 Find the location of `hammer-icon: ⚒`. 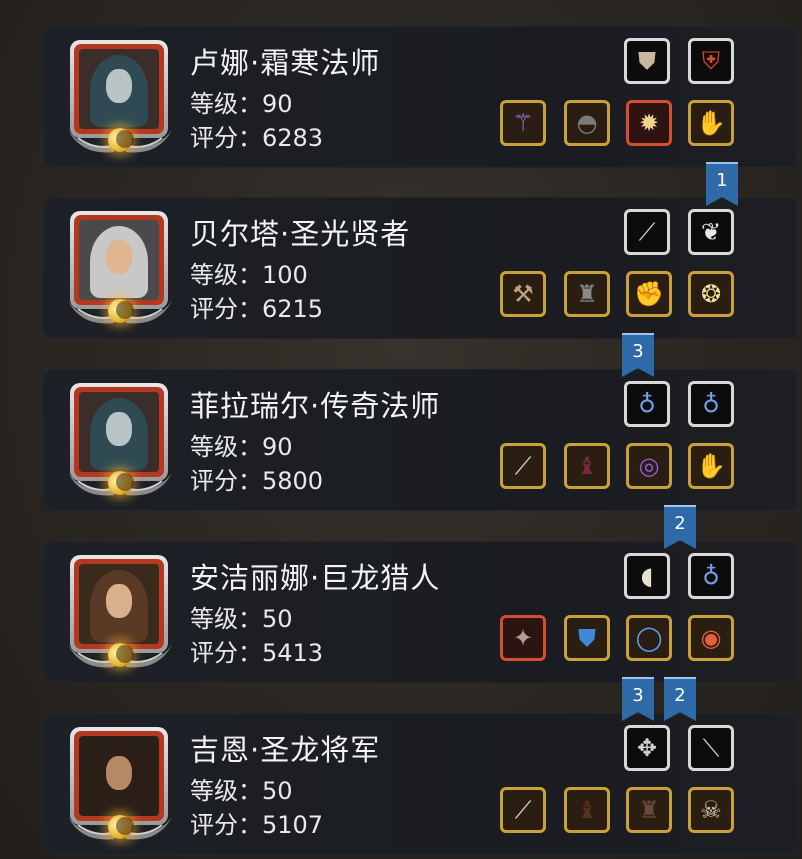

hammer-icon: ⚒ is located at coordinates (523, 294).